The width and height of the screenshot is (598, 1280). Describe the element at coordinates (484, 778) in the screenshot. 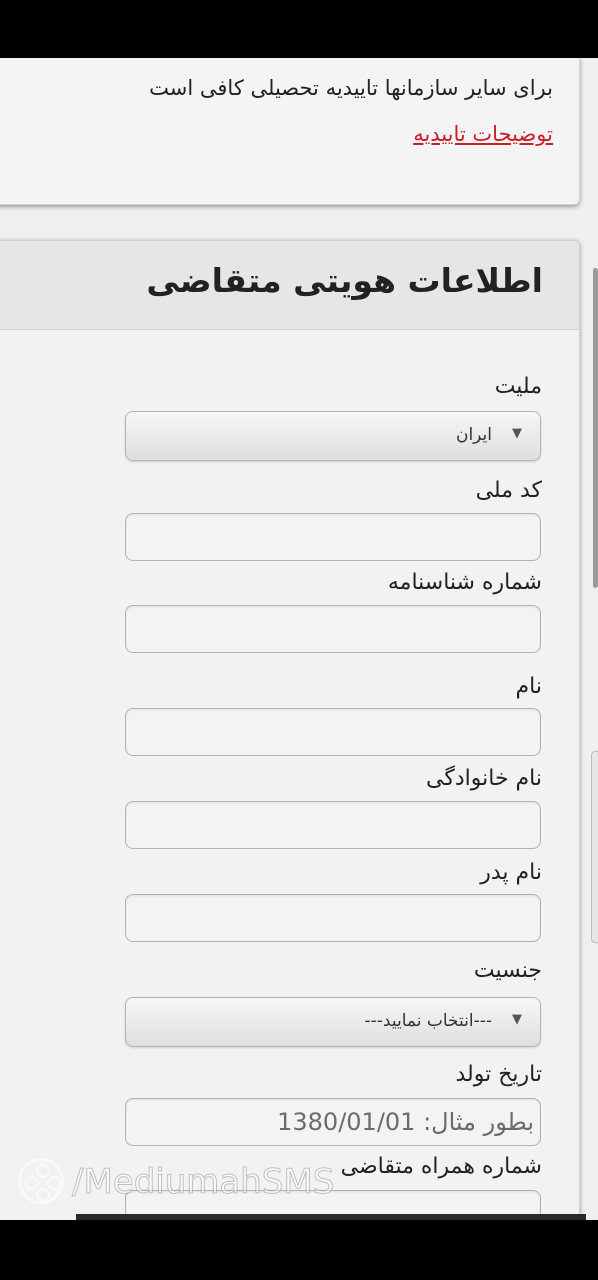

I see `last-name-label: نام خانوادگی` at that location.